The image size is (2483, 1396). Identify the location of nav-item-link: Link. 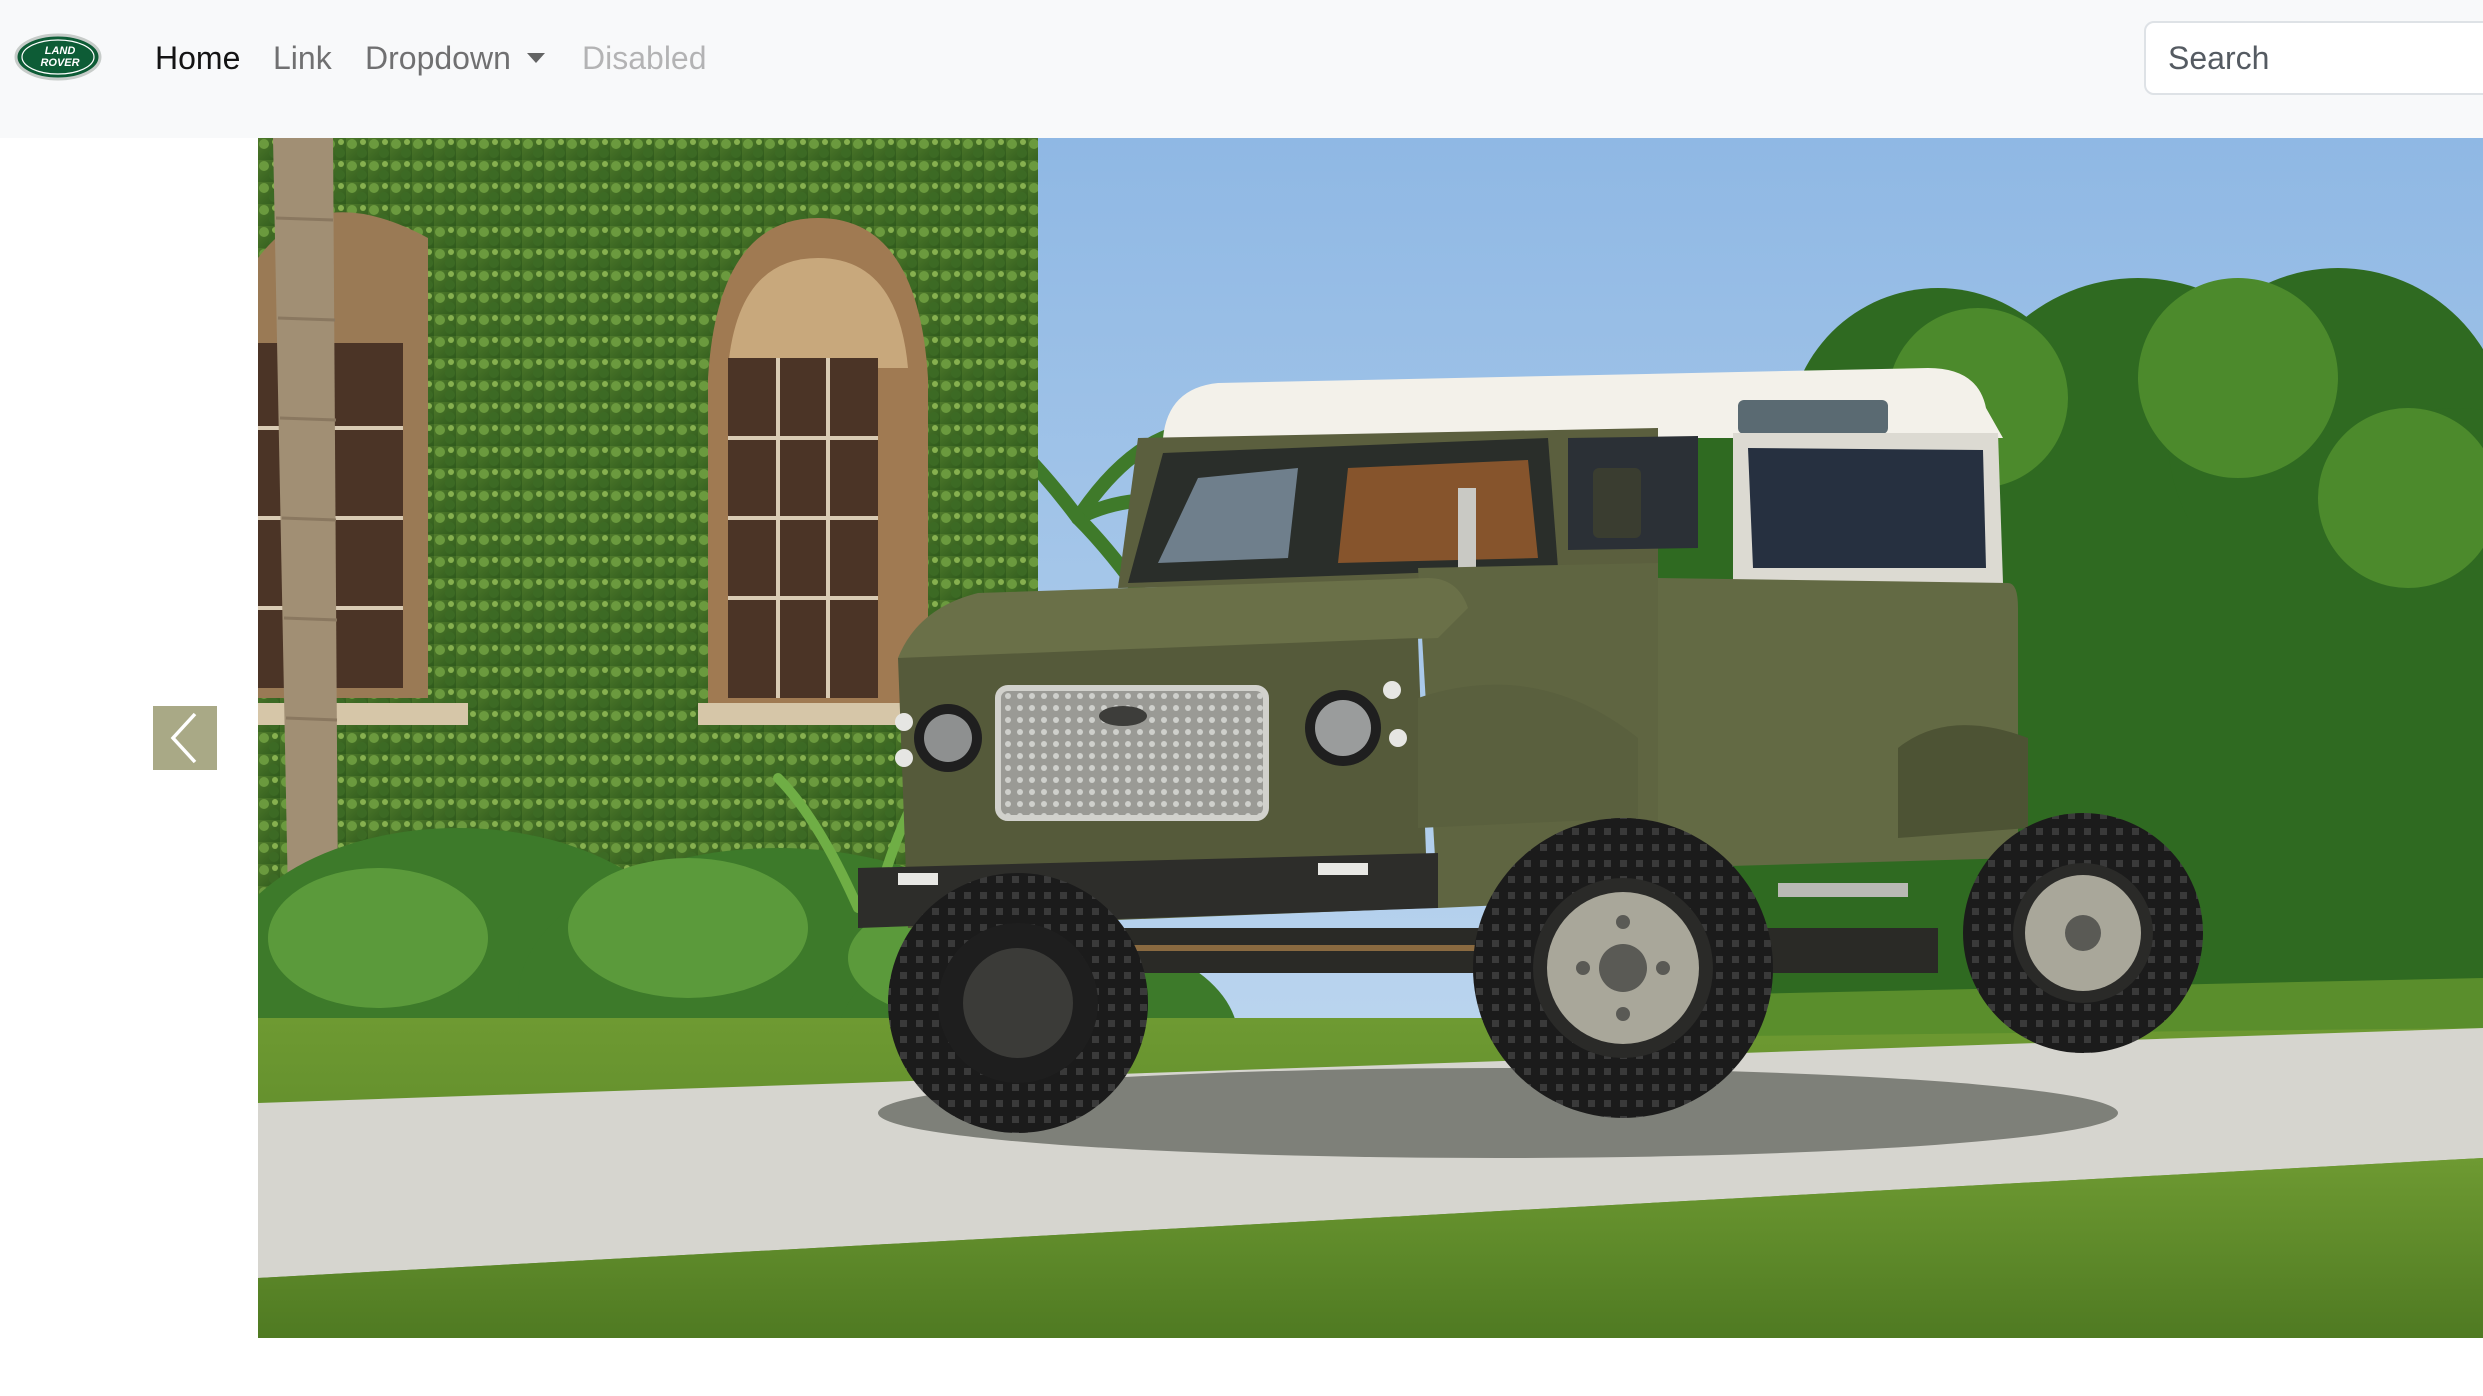
(302, 58).